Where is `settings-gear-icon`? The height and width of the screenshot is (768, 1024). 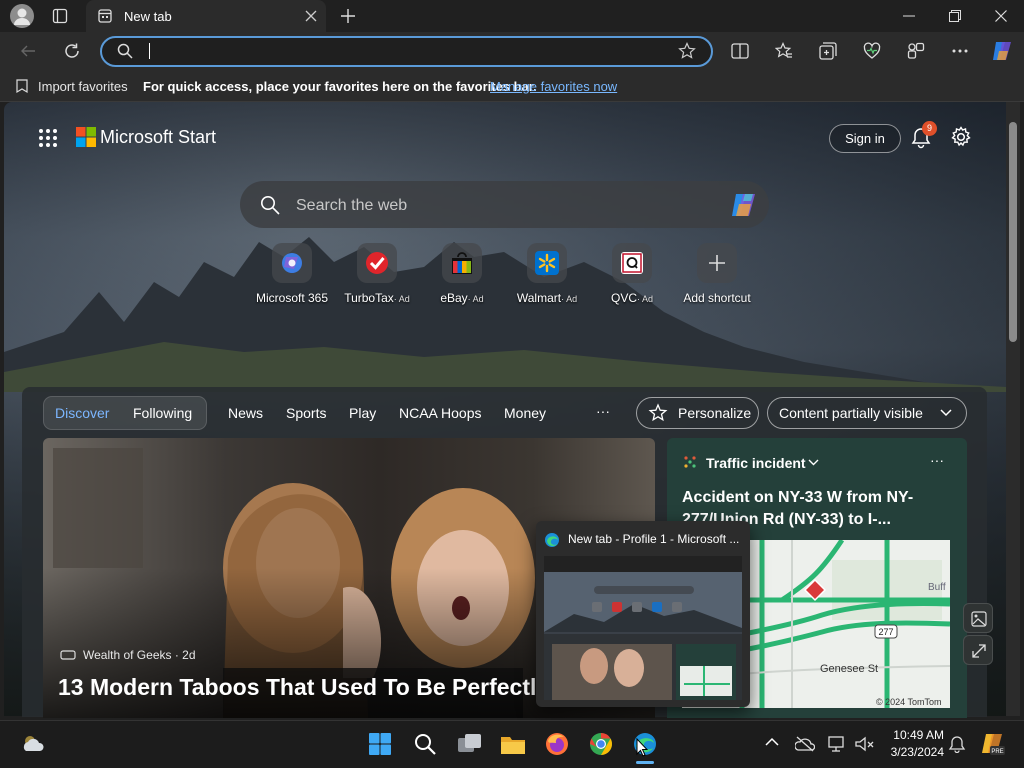 settings-gear-icon is located at coordinates (961, 137).